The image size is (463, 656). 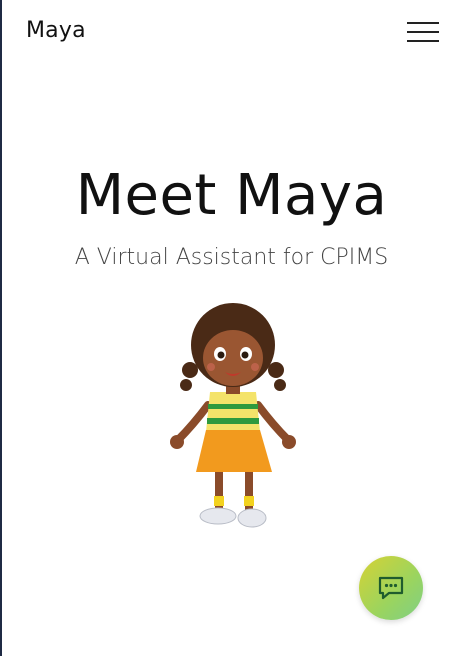 I want to click on top-navbar: Maya, so click(x=231, y=33).